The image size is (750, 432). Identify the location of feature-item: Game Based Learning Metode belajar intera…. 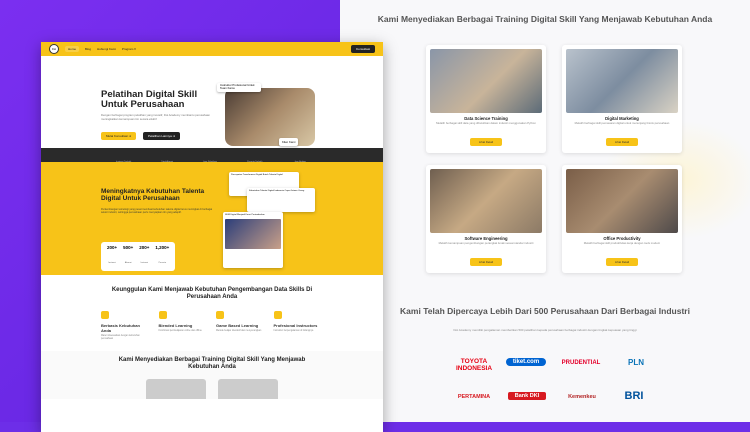
(241, 326).